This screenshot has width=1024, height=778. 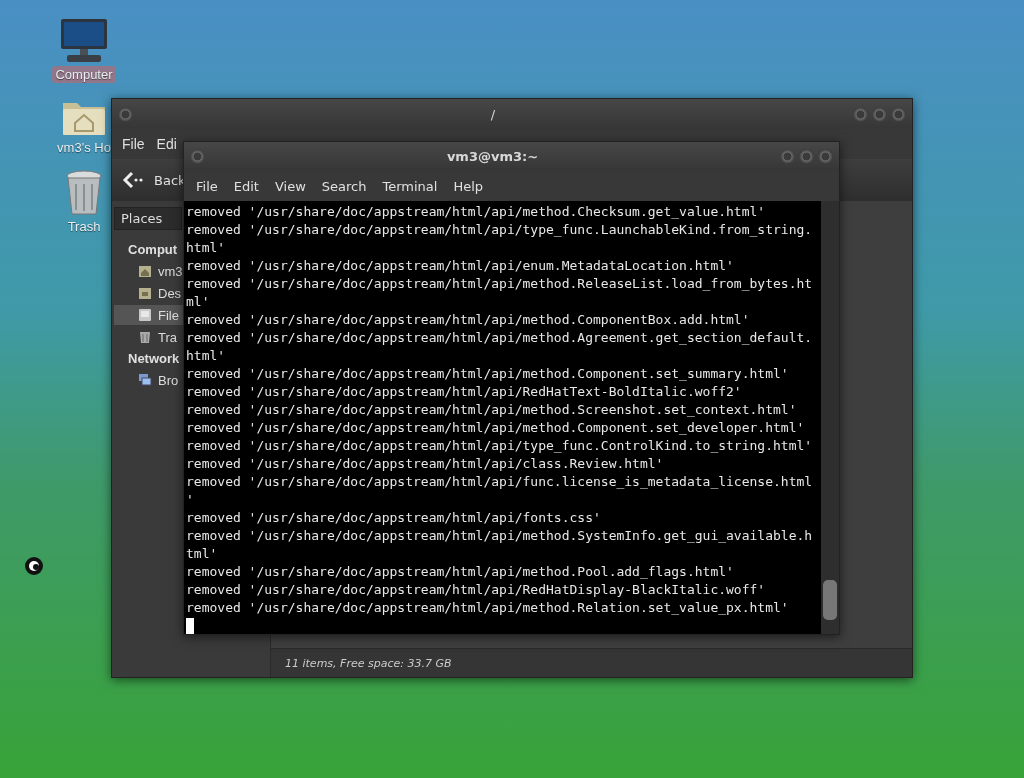 I want to click on terminal-line: removed '/usr/share/doc/appstream/html/api/method.Relation.set_value_px.html', so click(x=488, y=608).